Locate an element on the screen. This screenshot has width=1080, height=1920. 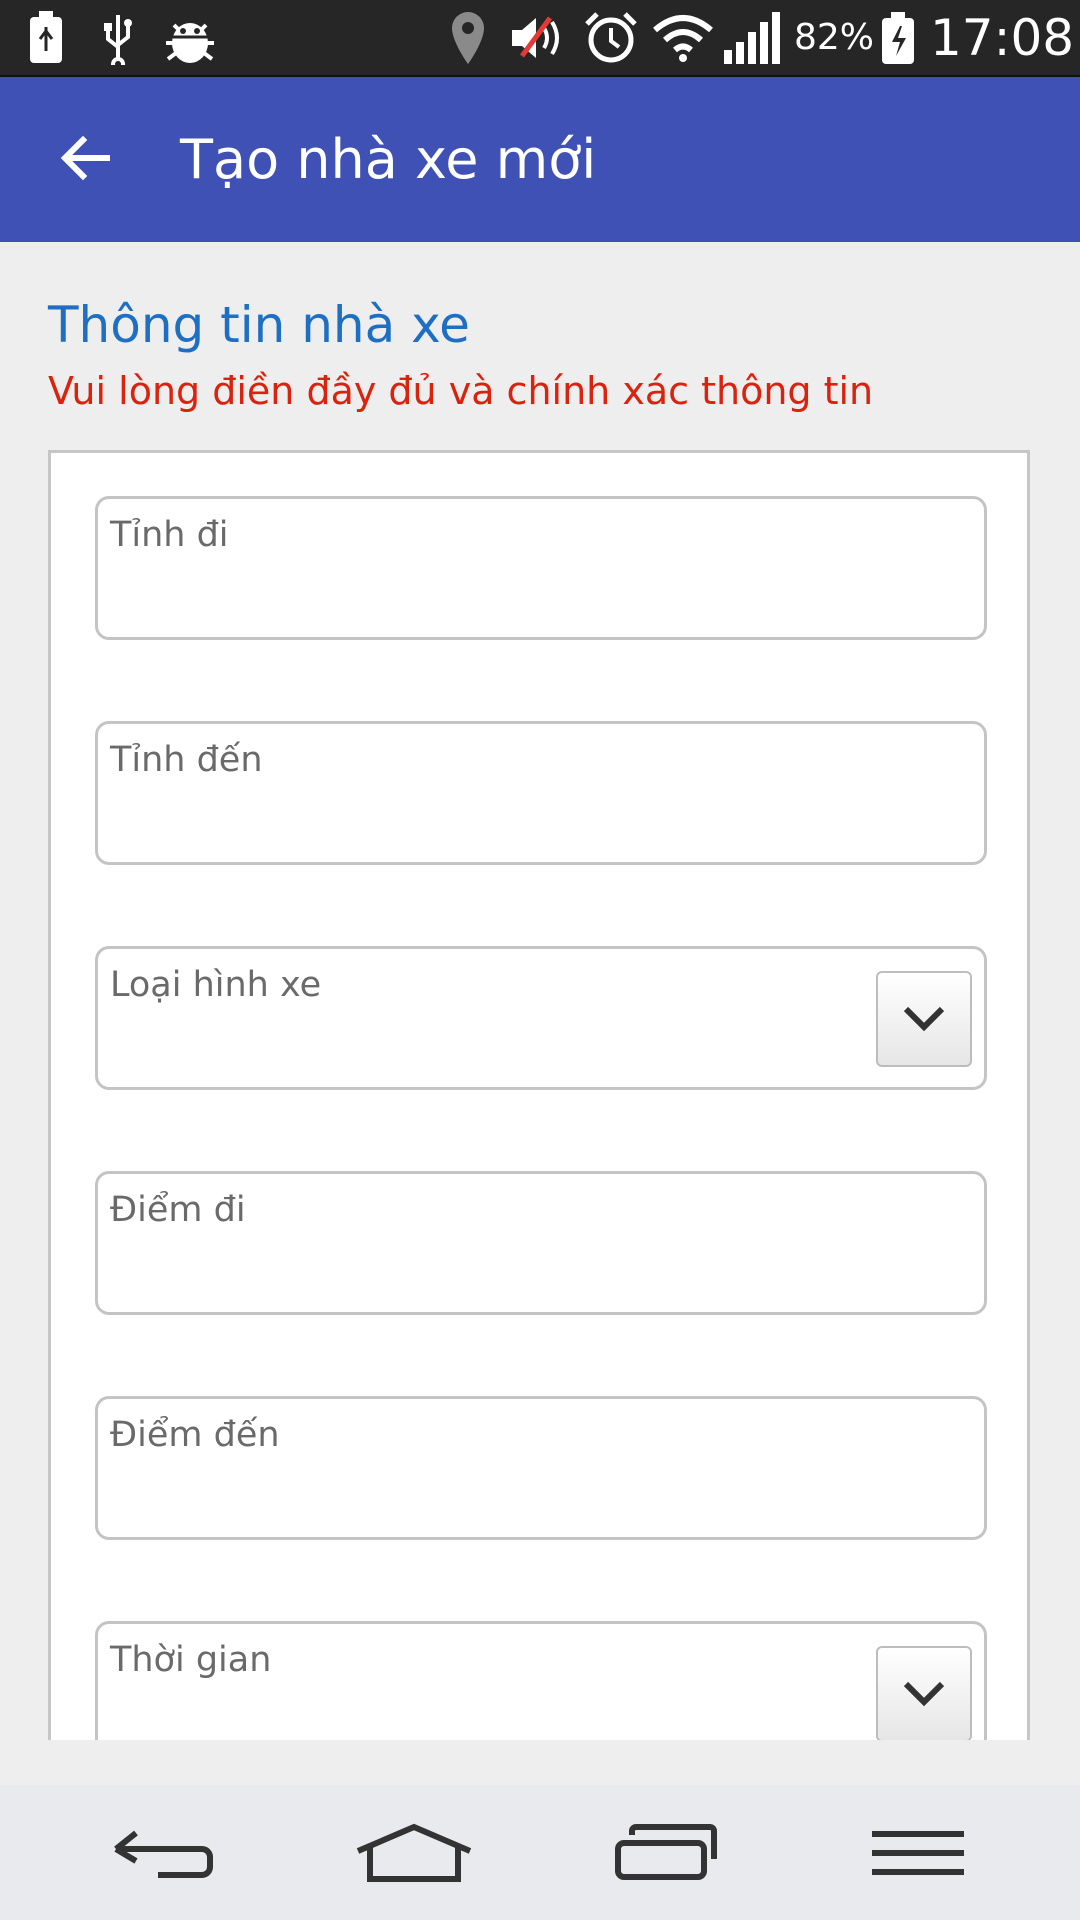
app-bar: Tạo nhà xe mới is located at coordinates (540, 159).